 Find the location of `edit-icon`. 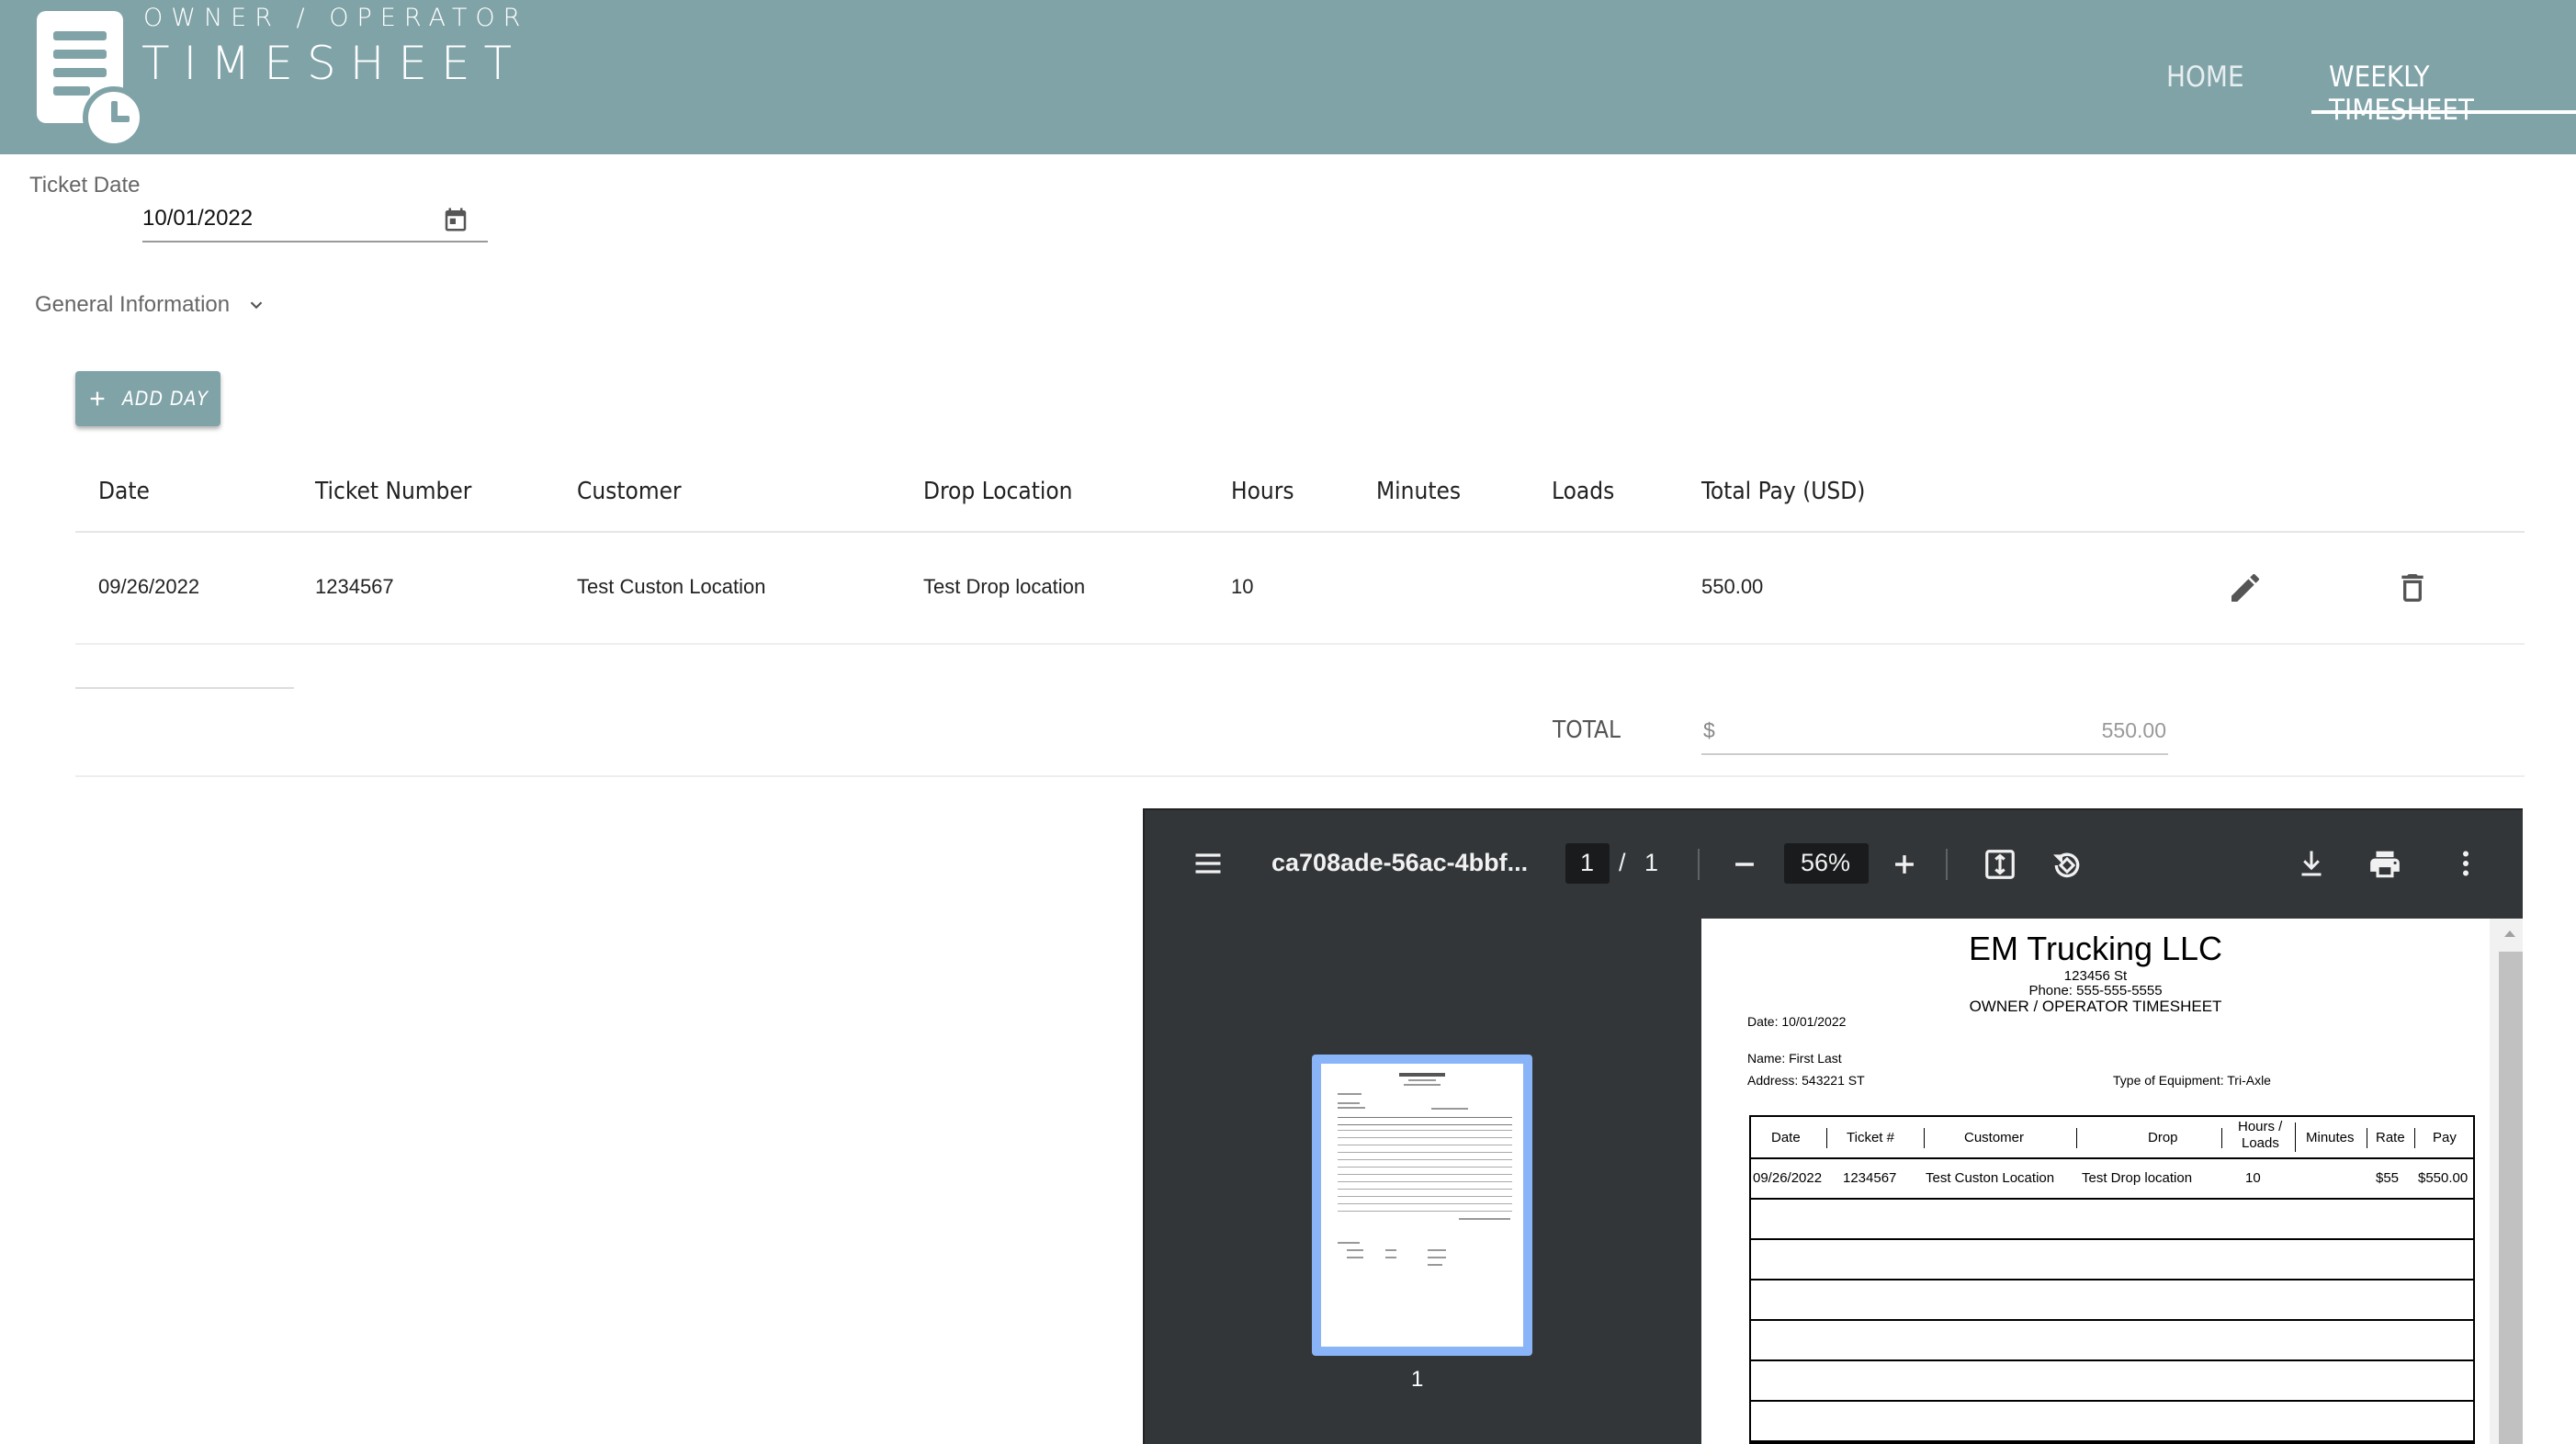

edit-icon is located at coordinates (2245, 588).